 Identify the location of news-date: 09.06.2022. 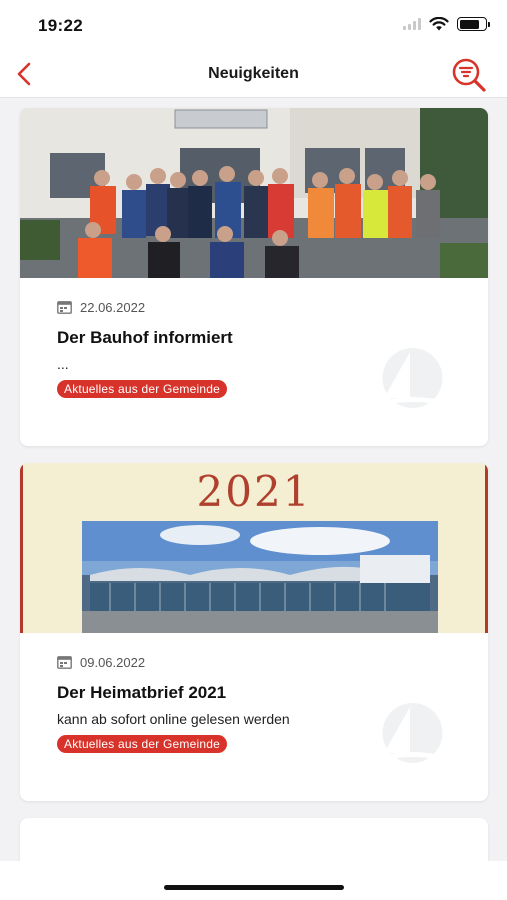
(113, 662).